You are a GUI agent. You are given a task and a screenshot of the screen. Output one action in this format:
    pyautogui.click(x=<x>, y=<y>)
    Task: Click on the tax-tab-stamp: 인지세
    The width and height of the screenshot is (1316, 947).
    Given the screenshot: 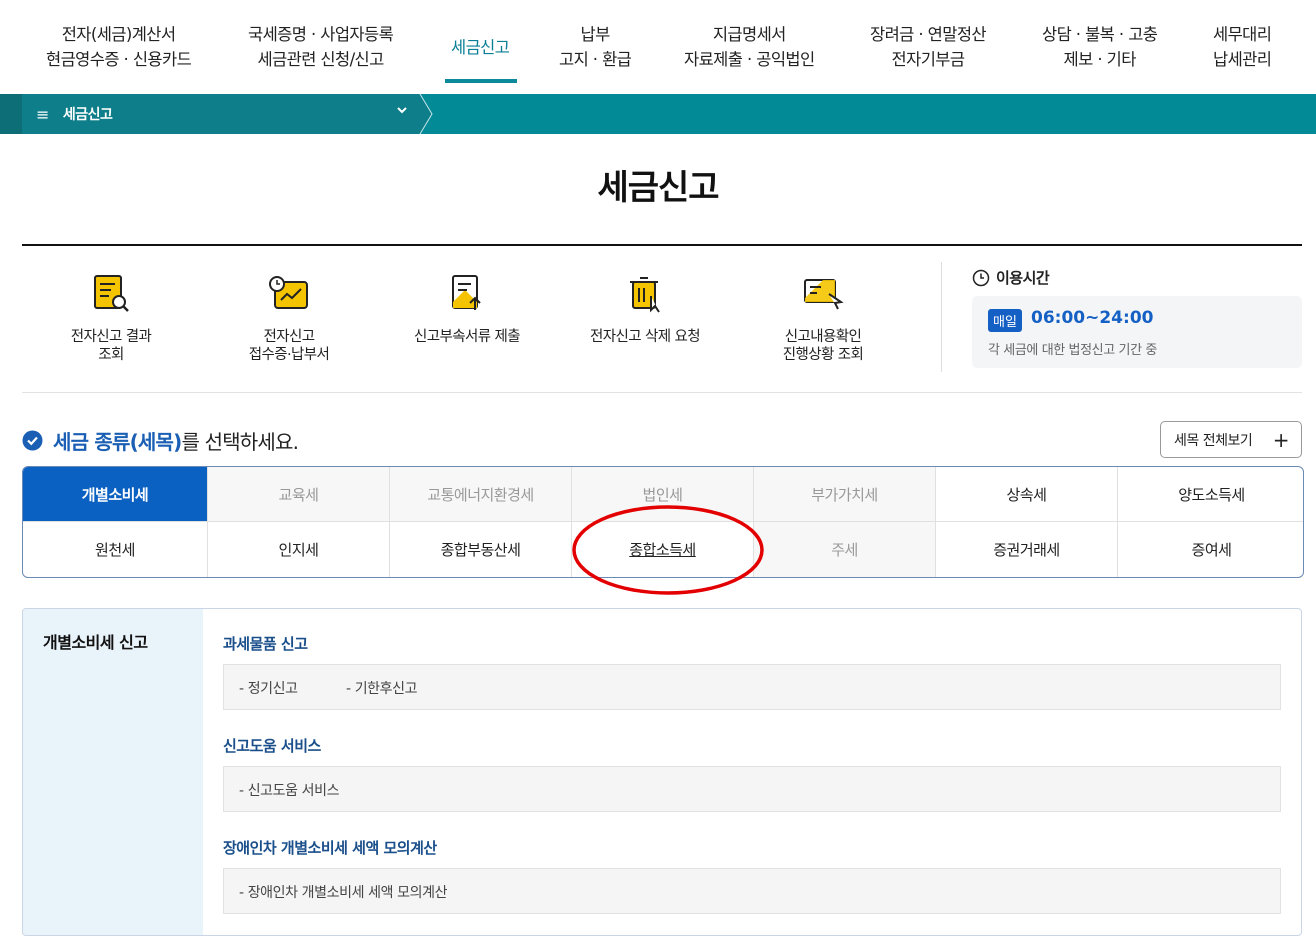 What is the action you would take?
    pyautogui.click(x=299, y=549)
    